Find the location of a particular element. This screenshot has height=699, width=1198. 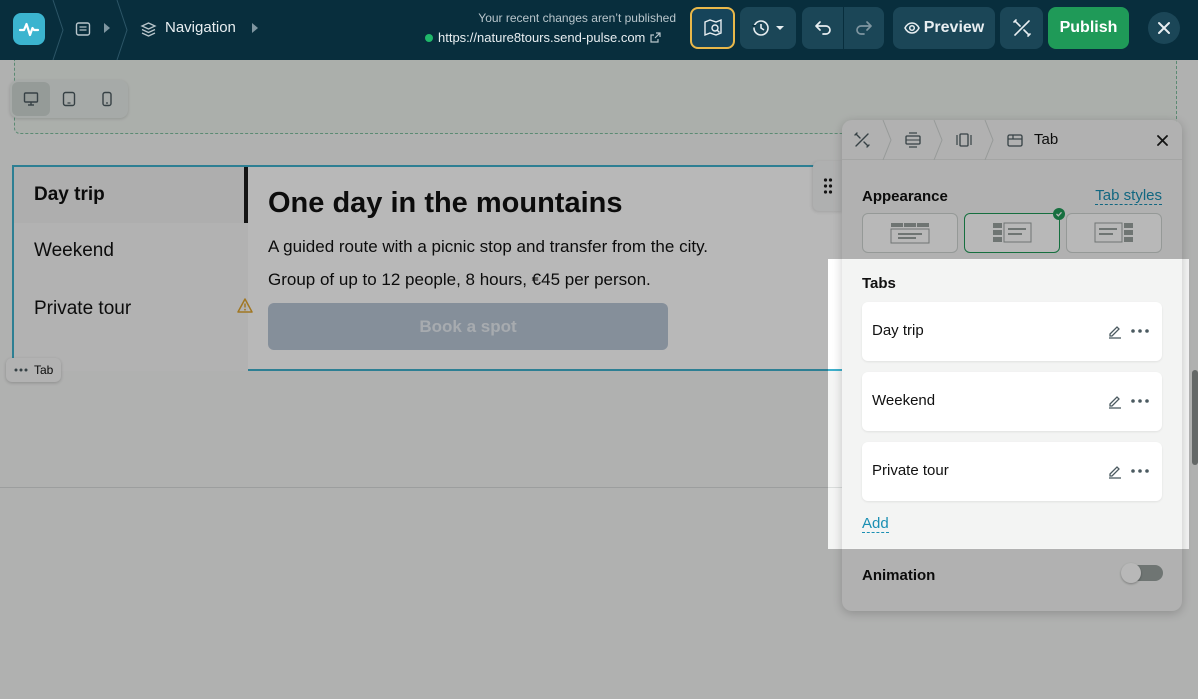

tab-row-label: Day trip is located at coordinates (898, 330).